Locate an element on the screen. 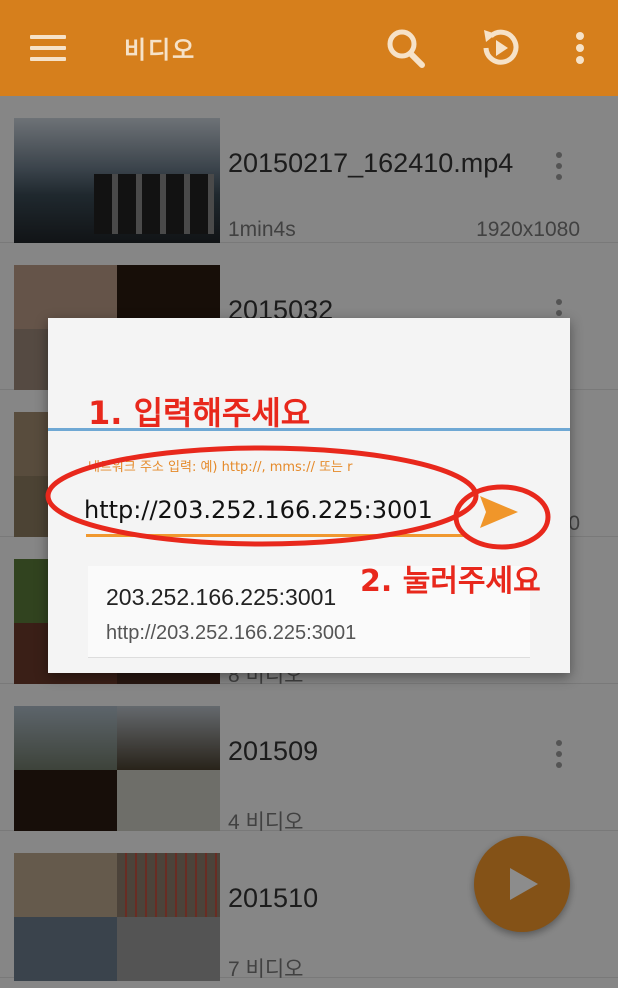 Image resolution: width=618 pixels, height=988 pixels. page-title: 비디오 is located at coordinates (160, 50).